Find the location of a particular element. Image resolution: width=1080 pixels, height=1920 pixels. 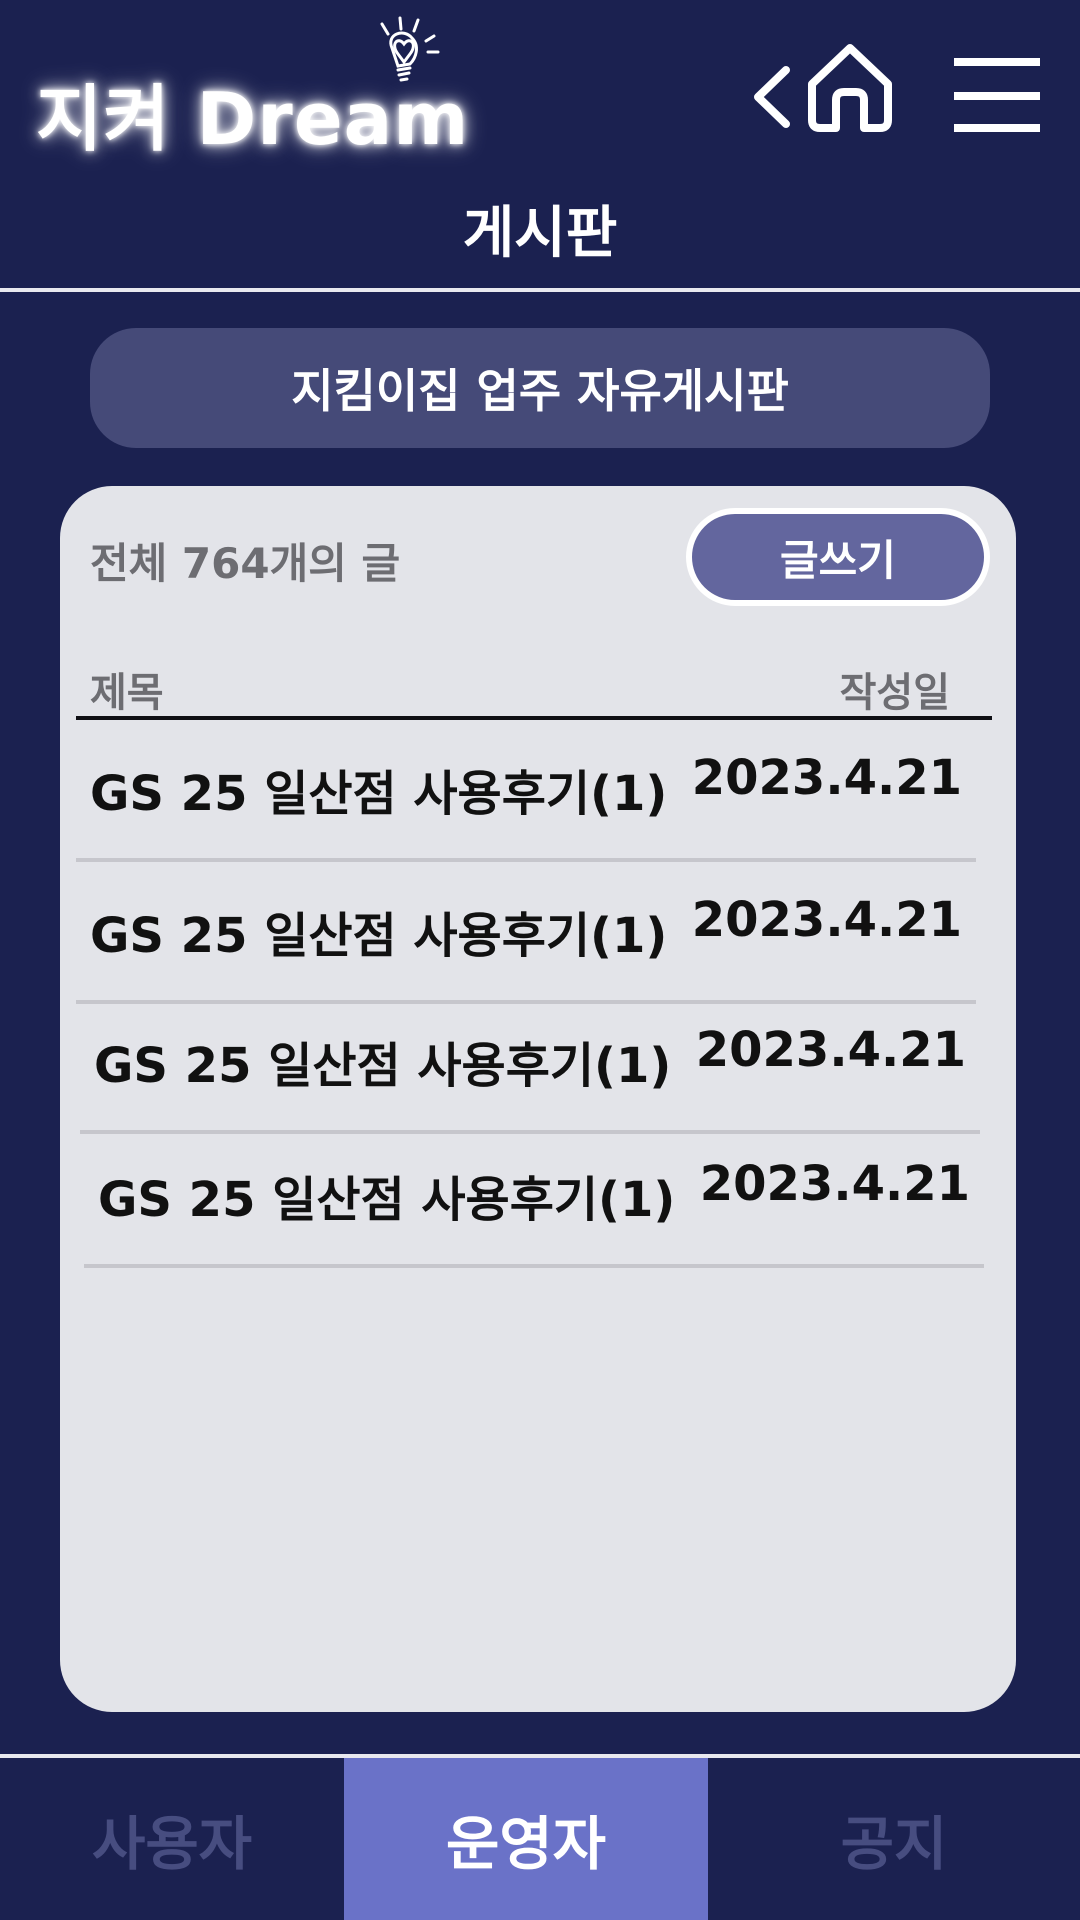

page-title: 게시판 is located at coordinates (540, 233).